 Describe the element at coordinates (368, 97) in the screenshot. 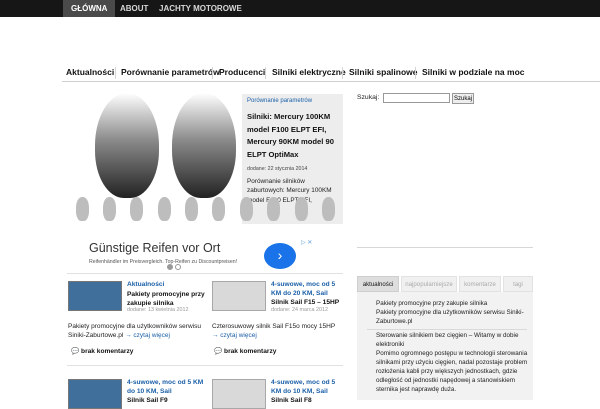

I see `search-label: Szukaj:` at that location.